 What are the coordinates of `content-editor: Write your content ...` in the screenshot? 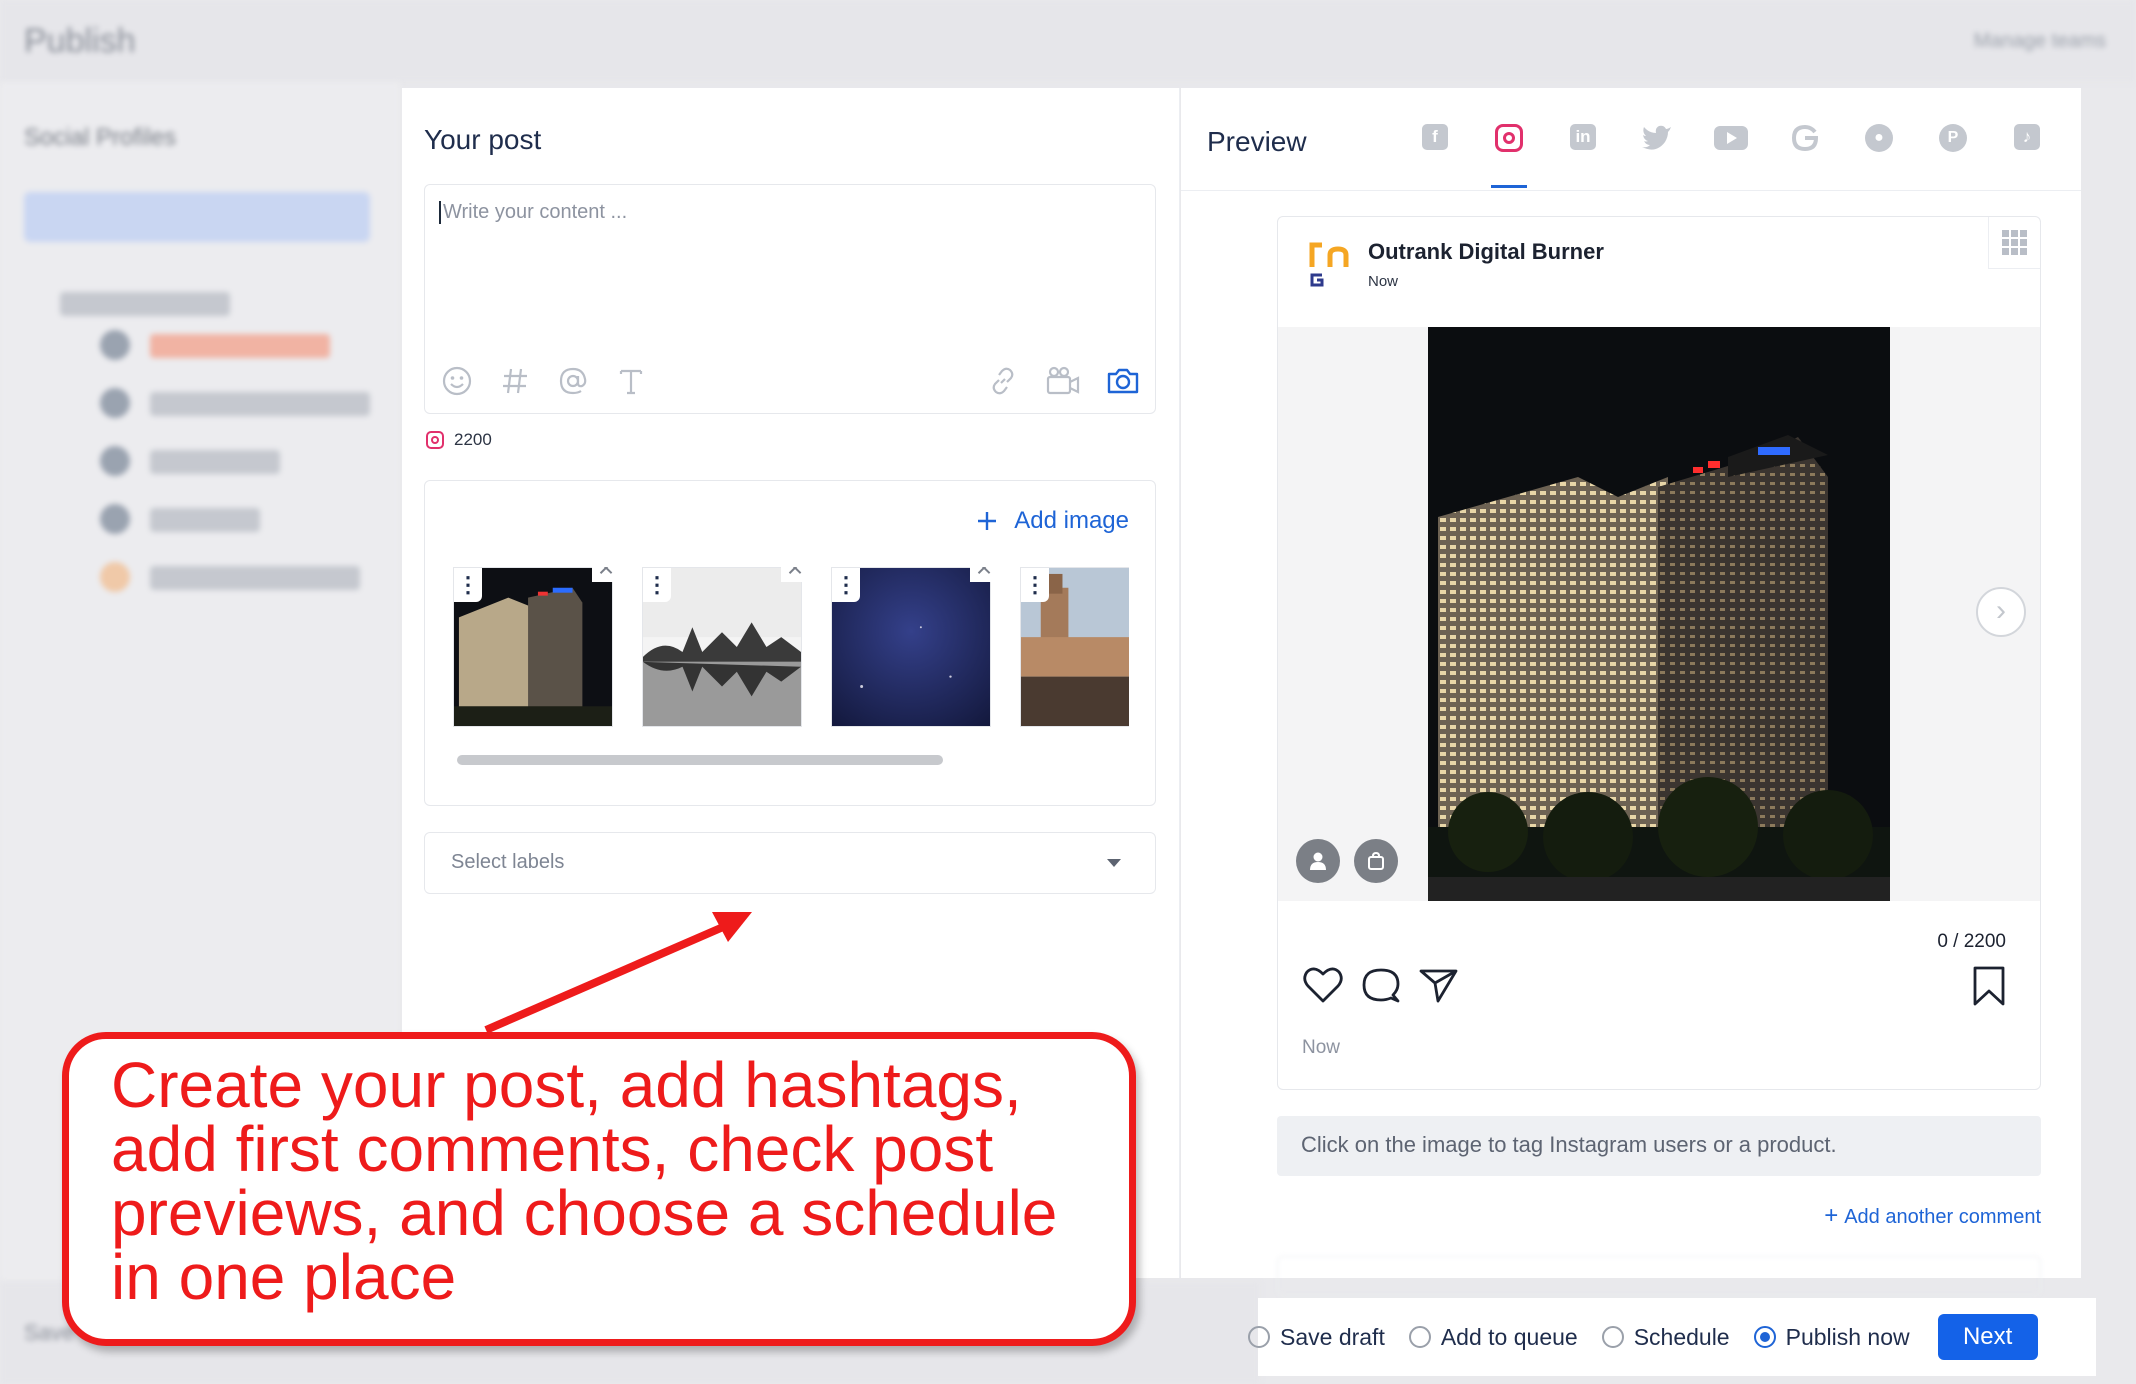 It's located at (790, 299).